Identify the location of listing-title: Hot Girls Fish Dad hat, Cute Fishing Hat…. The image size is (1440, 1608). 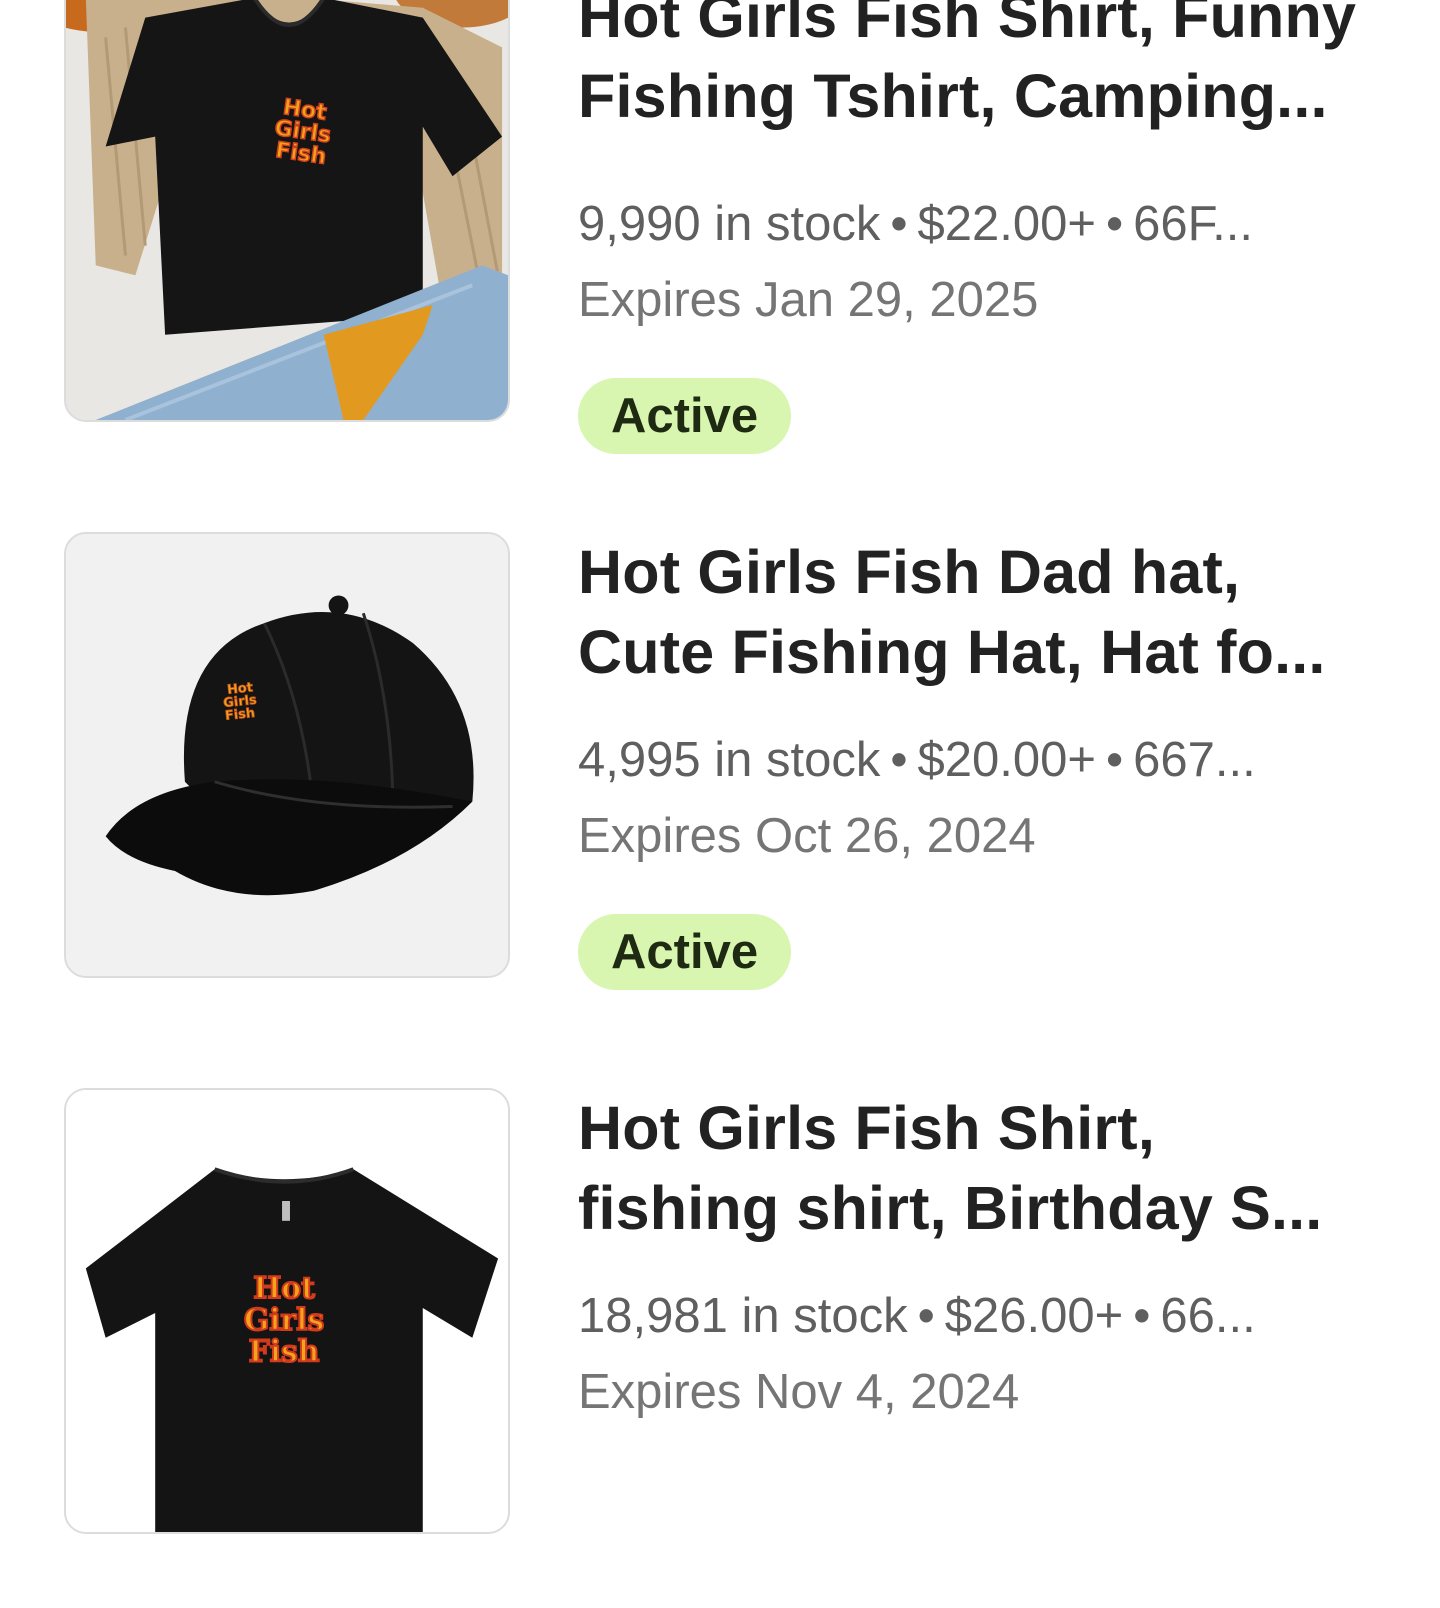
(978, 612).